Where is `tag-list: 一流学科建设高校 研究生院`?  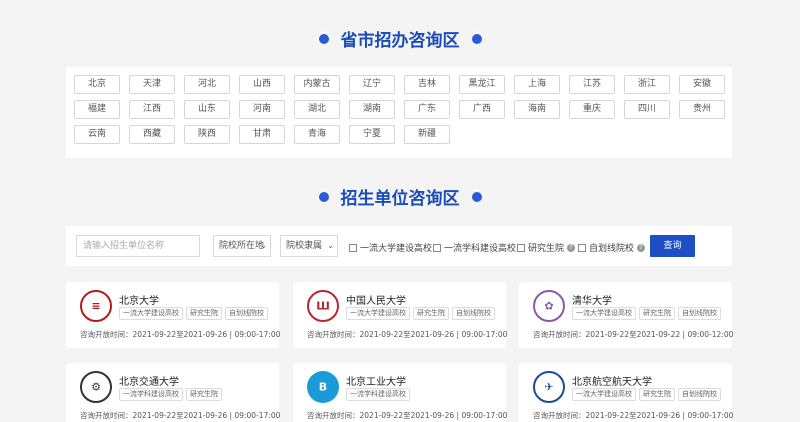 tag-list: 一流学科建设高校 研究生院 is located at coordinates (170, 394).